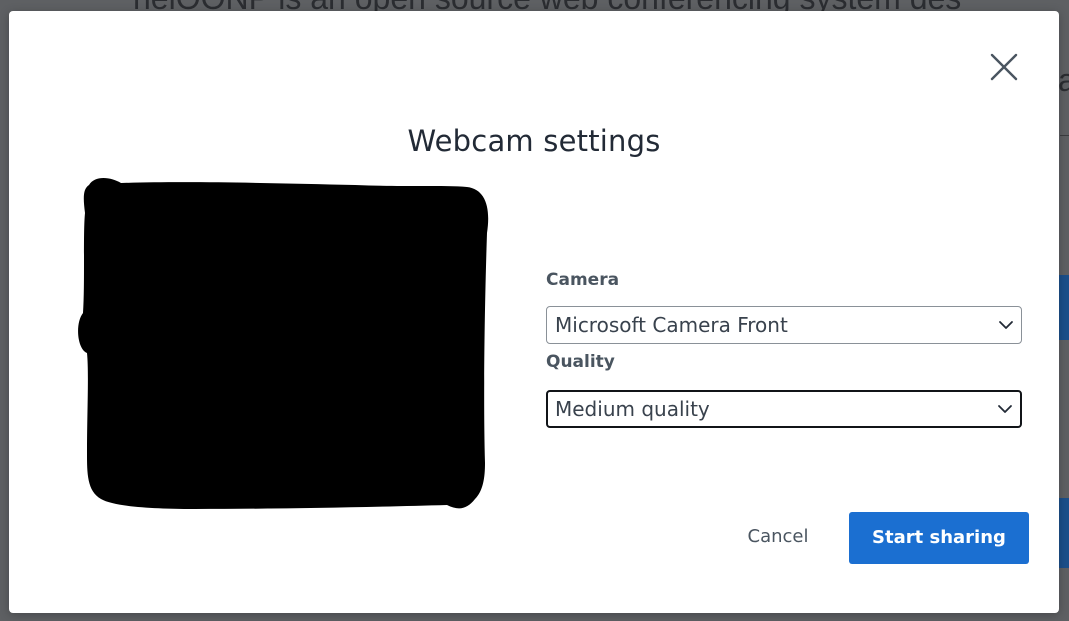 Image resolution: width=1069 pixels, height=621 pixels. Describe the element at coordinates (534, 141) in the screenshot. I see `dialog-title: Webcam settings` at that location.